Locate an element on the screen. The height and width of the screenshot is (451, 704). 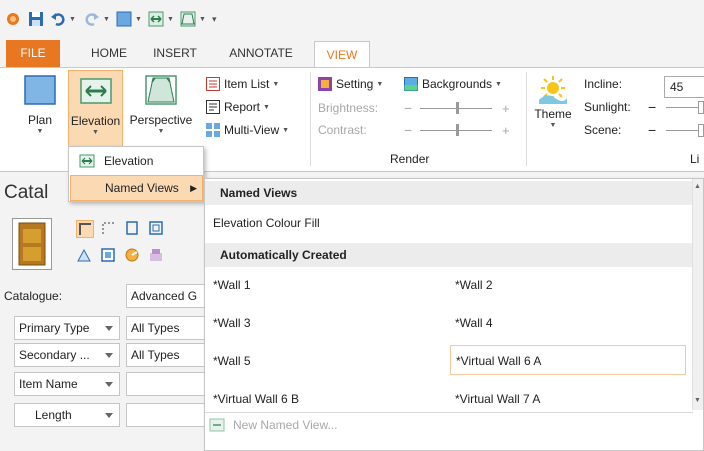
setting-button: Setting ▼ is located at coordinates (350, 84).